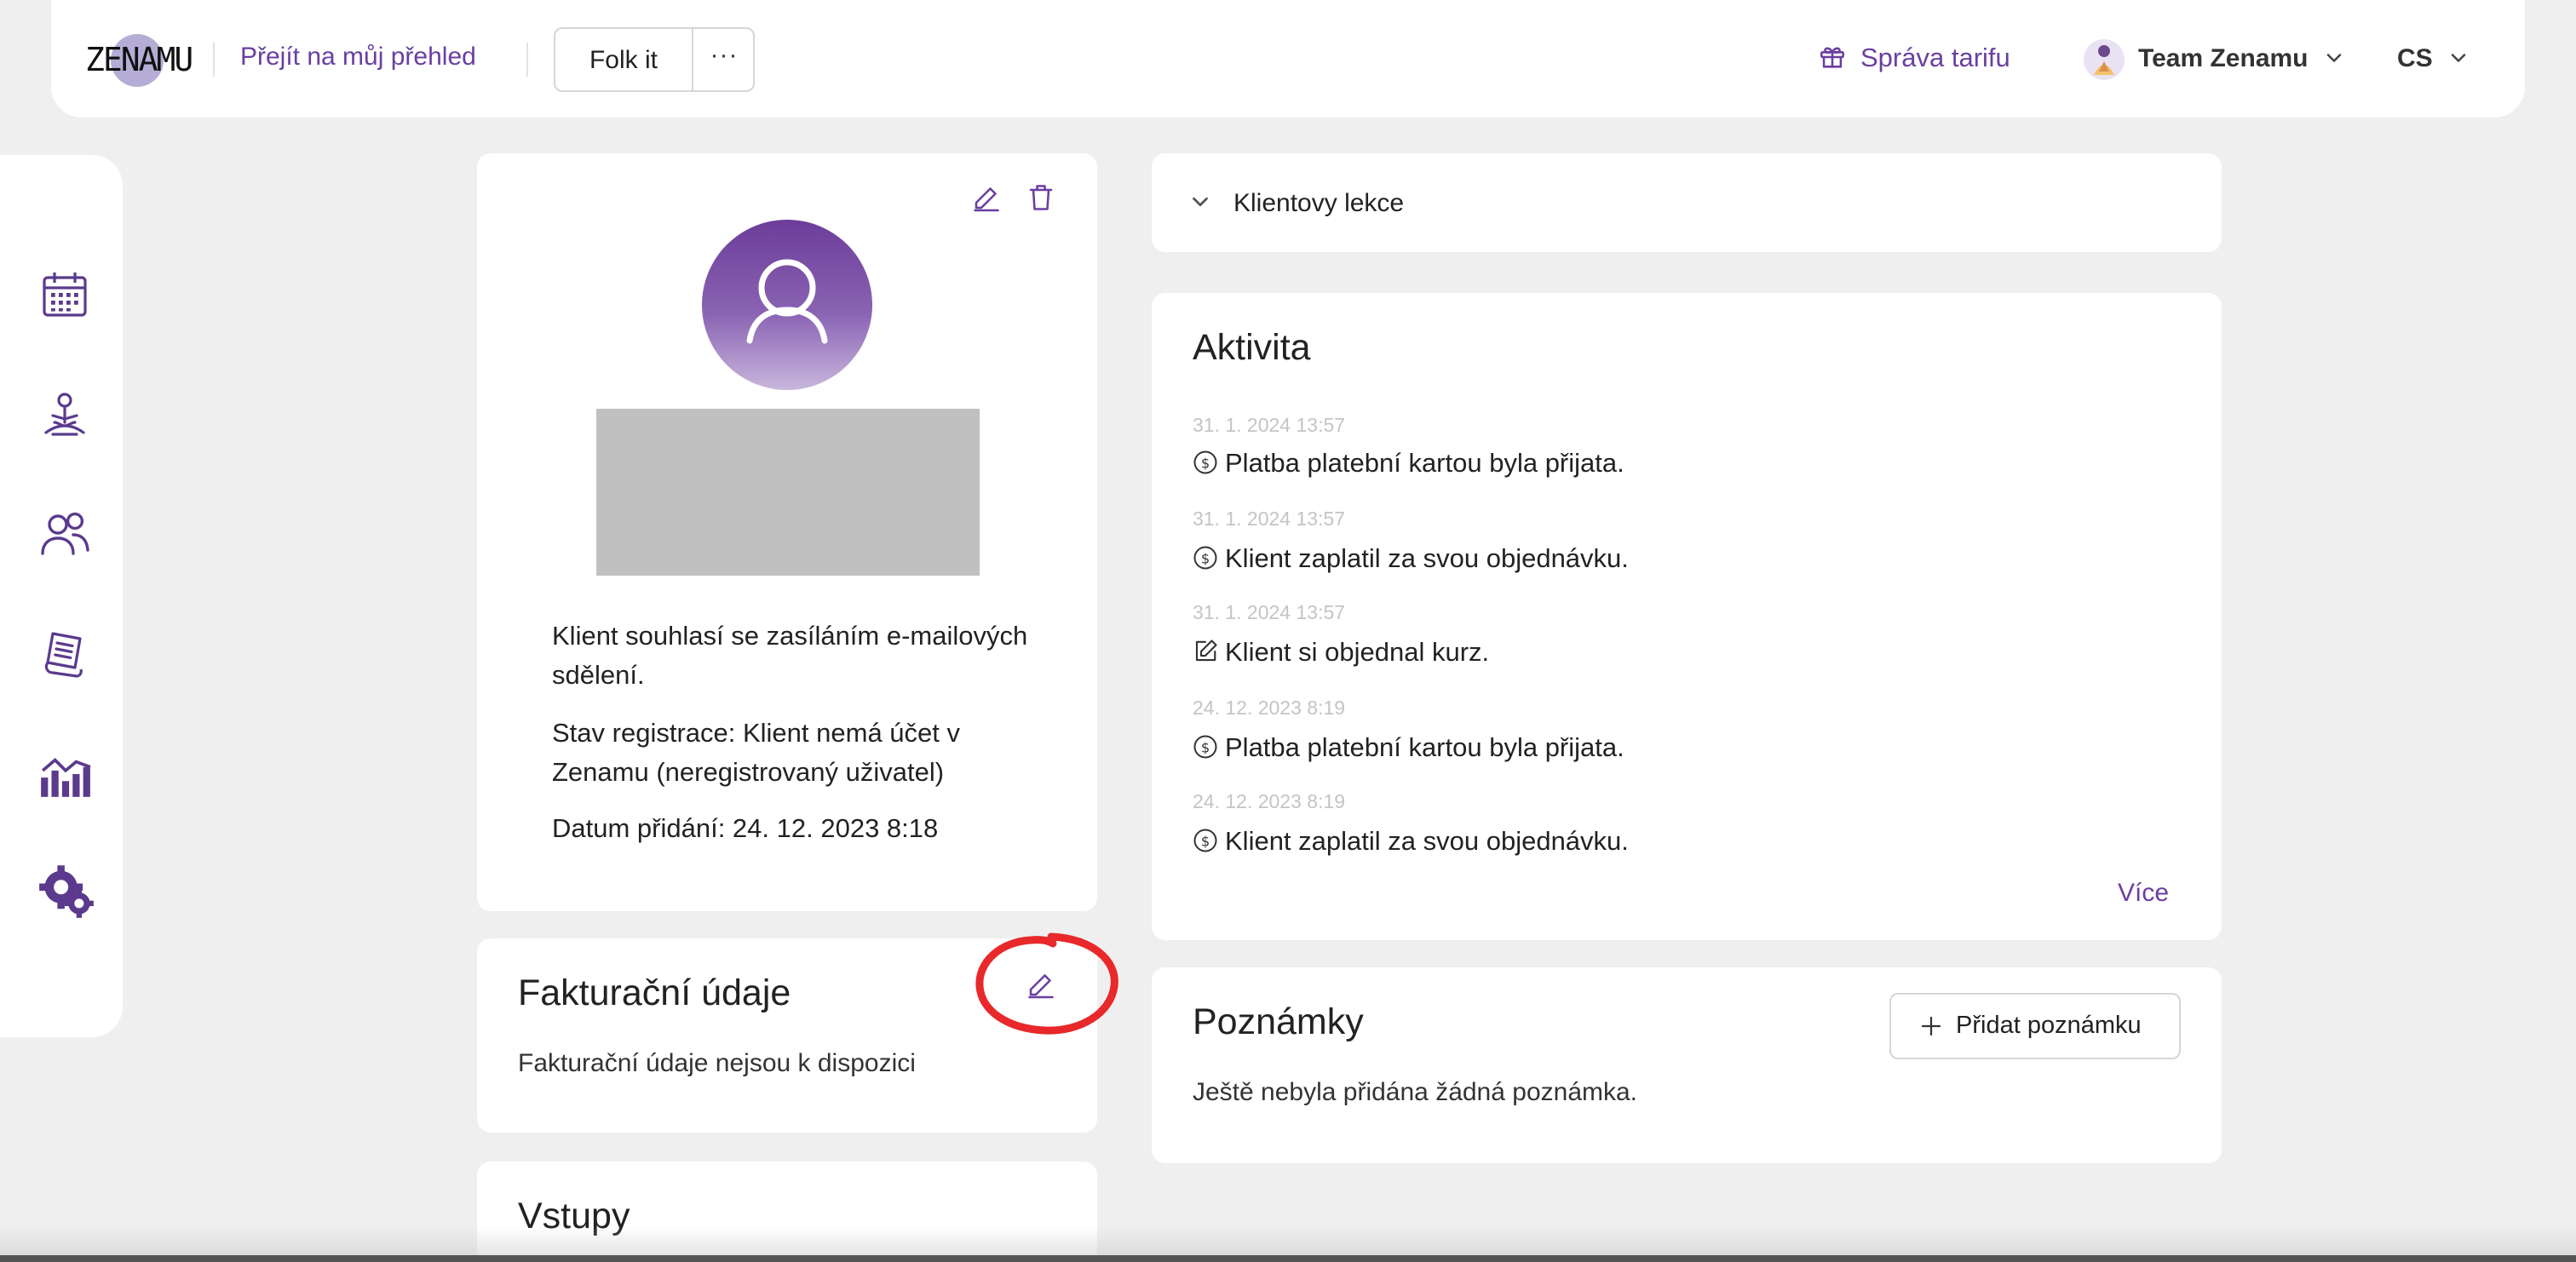  I want to click on user-icon, so click(787, 301).